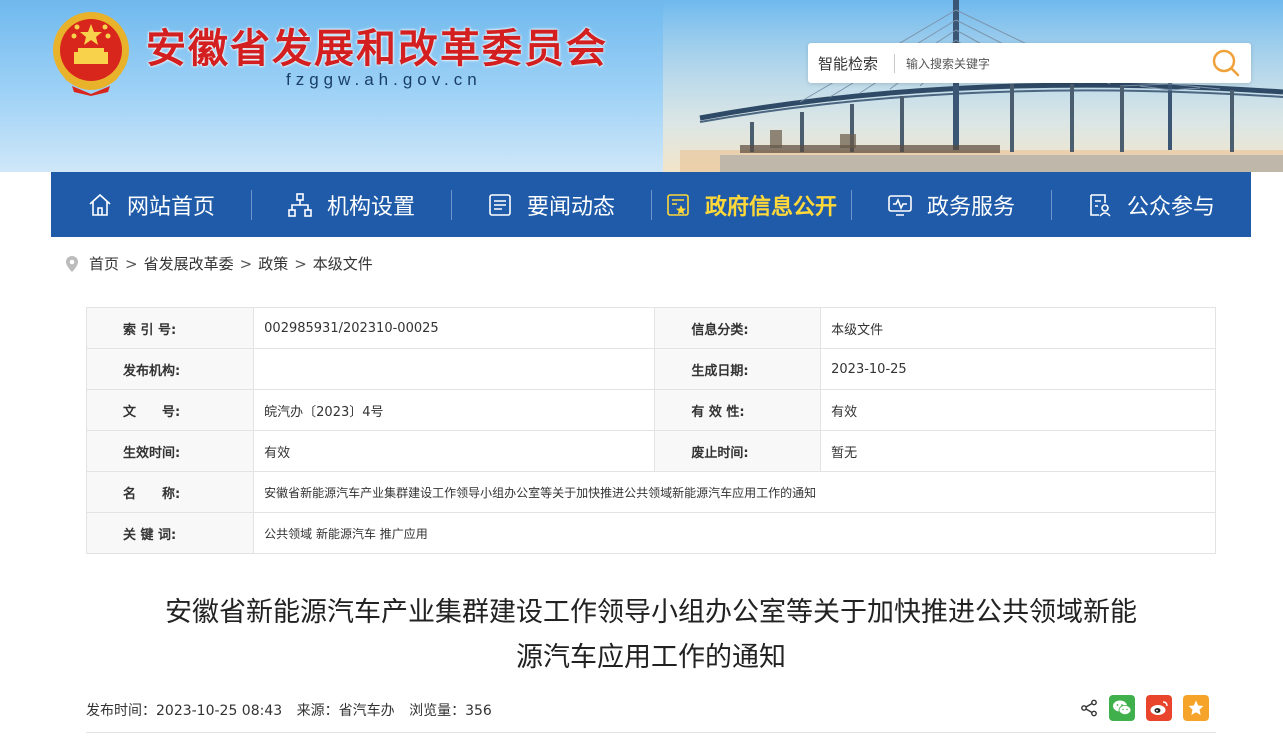 The image size is (1283, 754). I want to click on org-chart-icon, so click(300, 204).